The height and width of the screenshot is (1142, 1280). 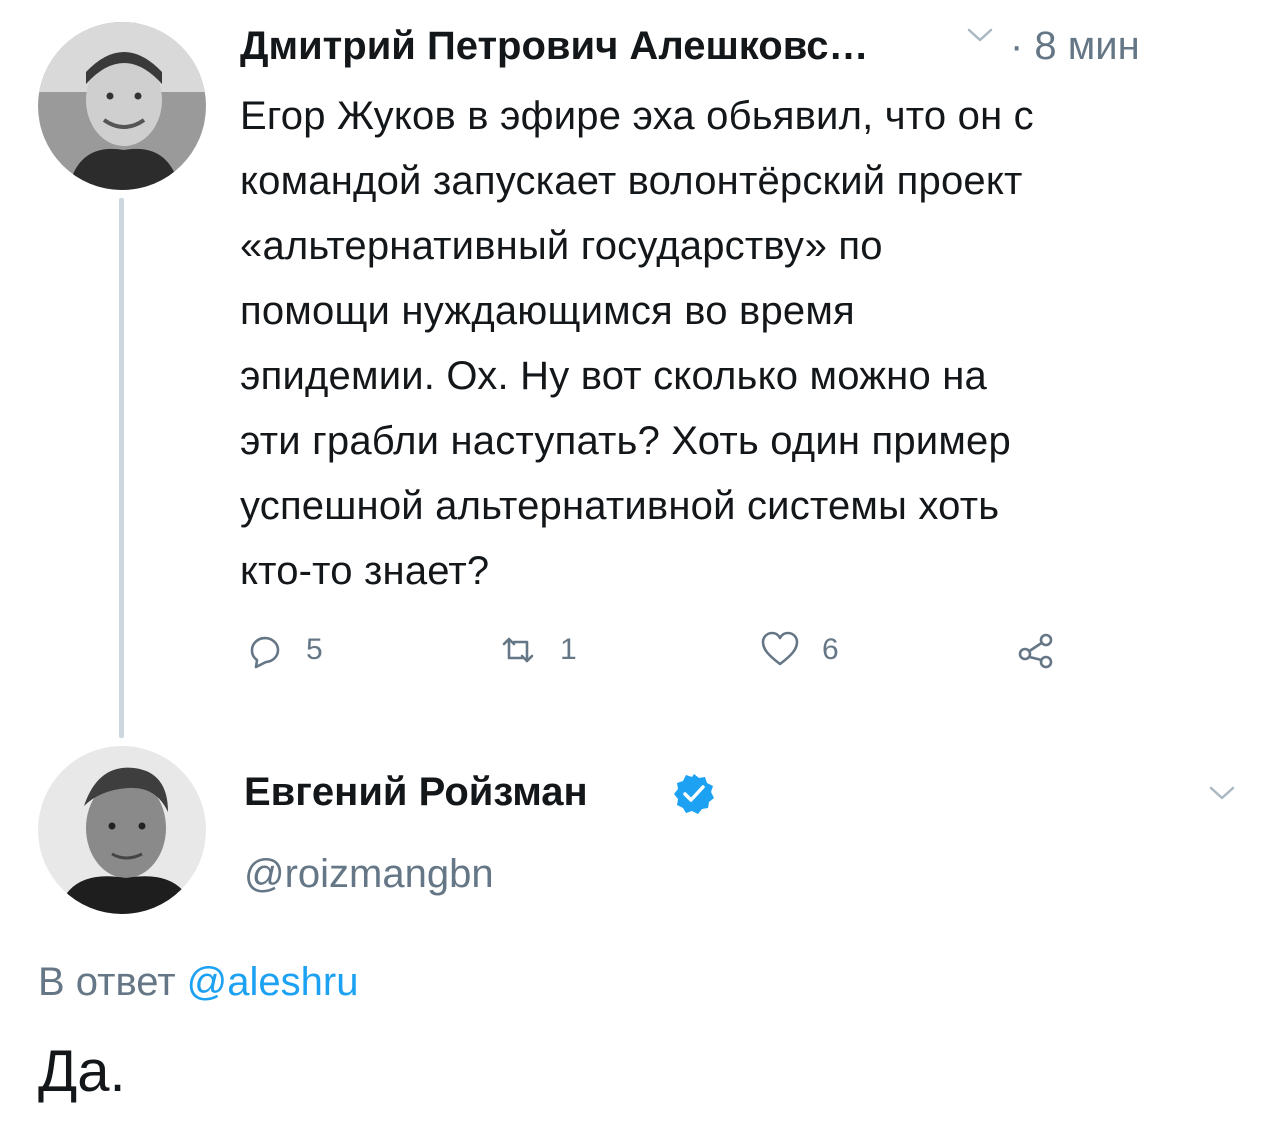 What do you see at coordinates (265, 652) in the screenshot?
I see `reply-icon` at bounding box center [265, 652].